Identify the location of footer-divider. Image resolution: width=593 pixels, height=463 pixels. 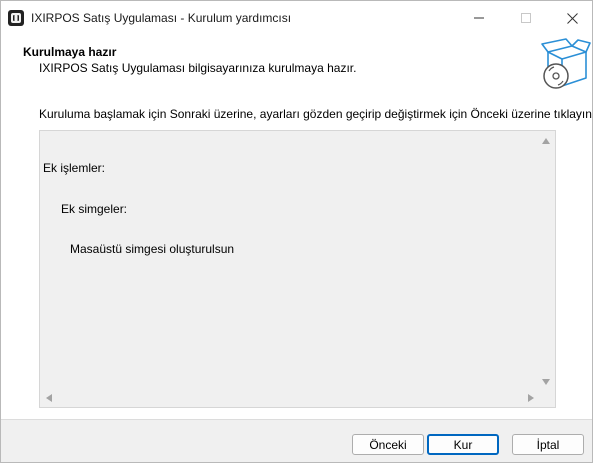
(296, 419).